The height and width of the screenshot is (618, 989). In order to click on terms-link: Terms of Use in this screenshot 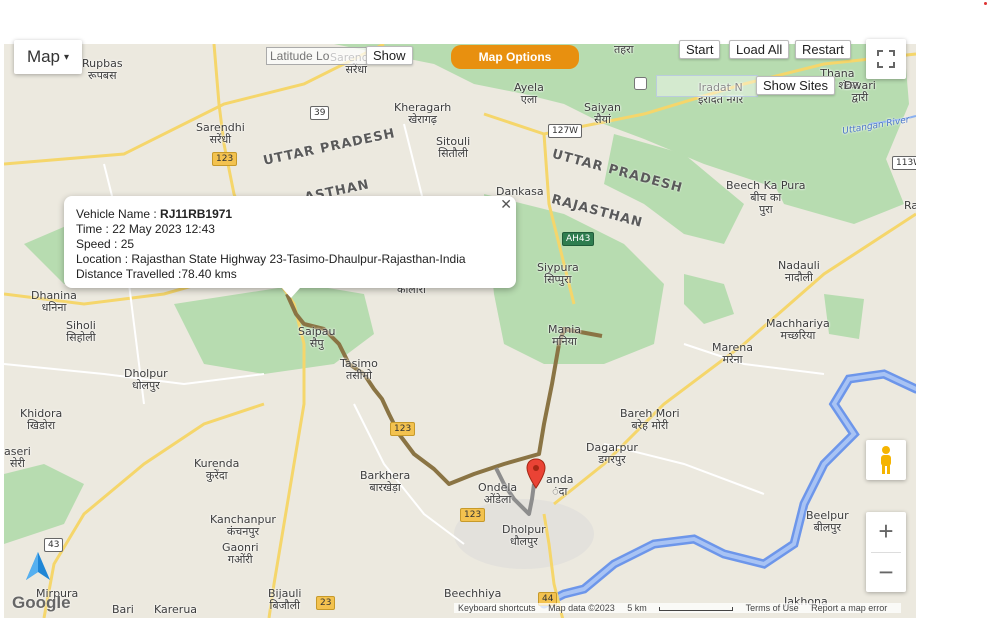, I will do `click(772, 608)`.